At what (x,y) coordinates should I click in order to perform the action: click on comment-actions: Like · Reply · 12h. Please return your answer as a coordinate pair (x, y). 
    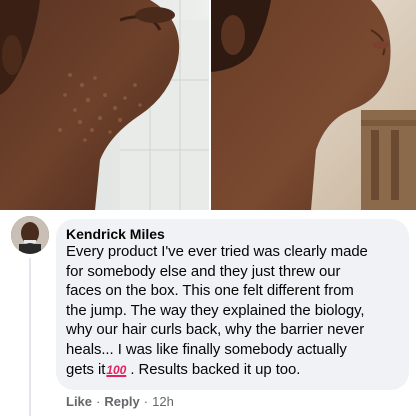
    Looking at the image, I should click on (120, 401).